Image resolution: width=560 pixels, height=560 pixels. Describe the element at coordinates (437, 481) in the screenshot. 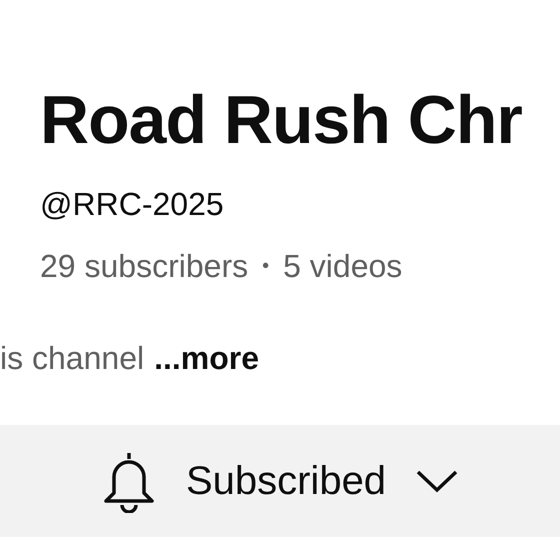

I see `chevron-down-icon` at that location.